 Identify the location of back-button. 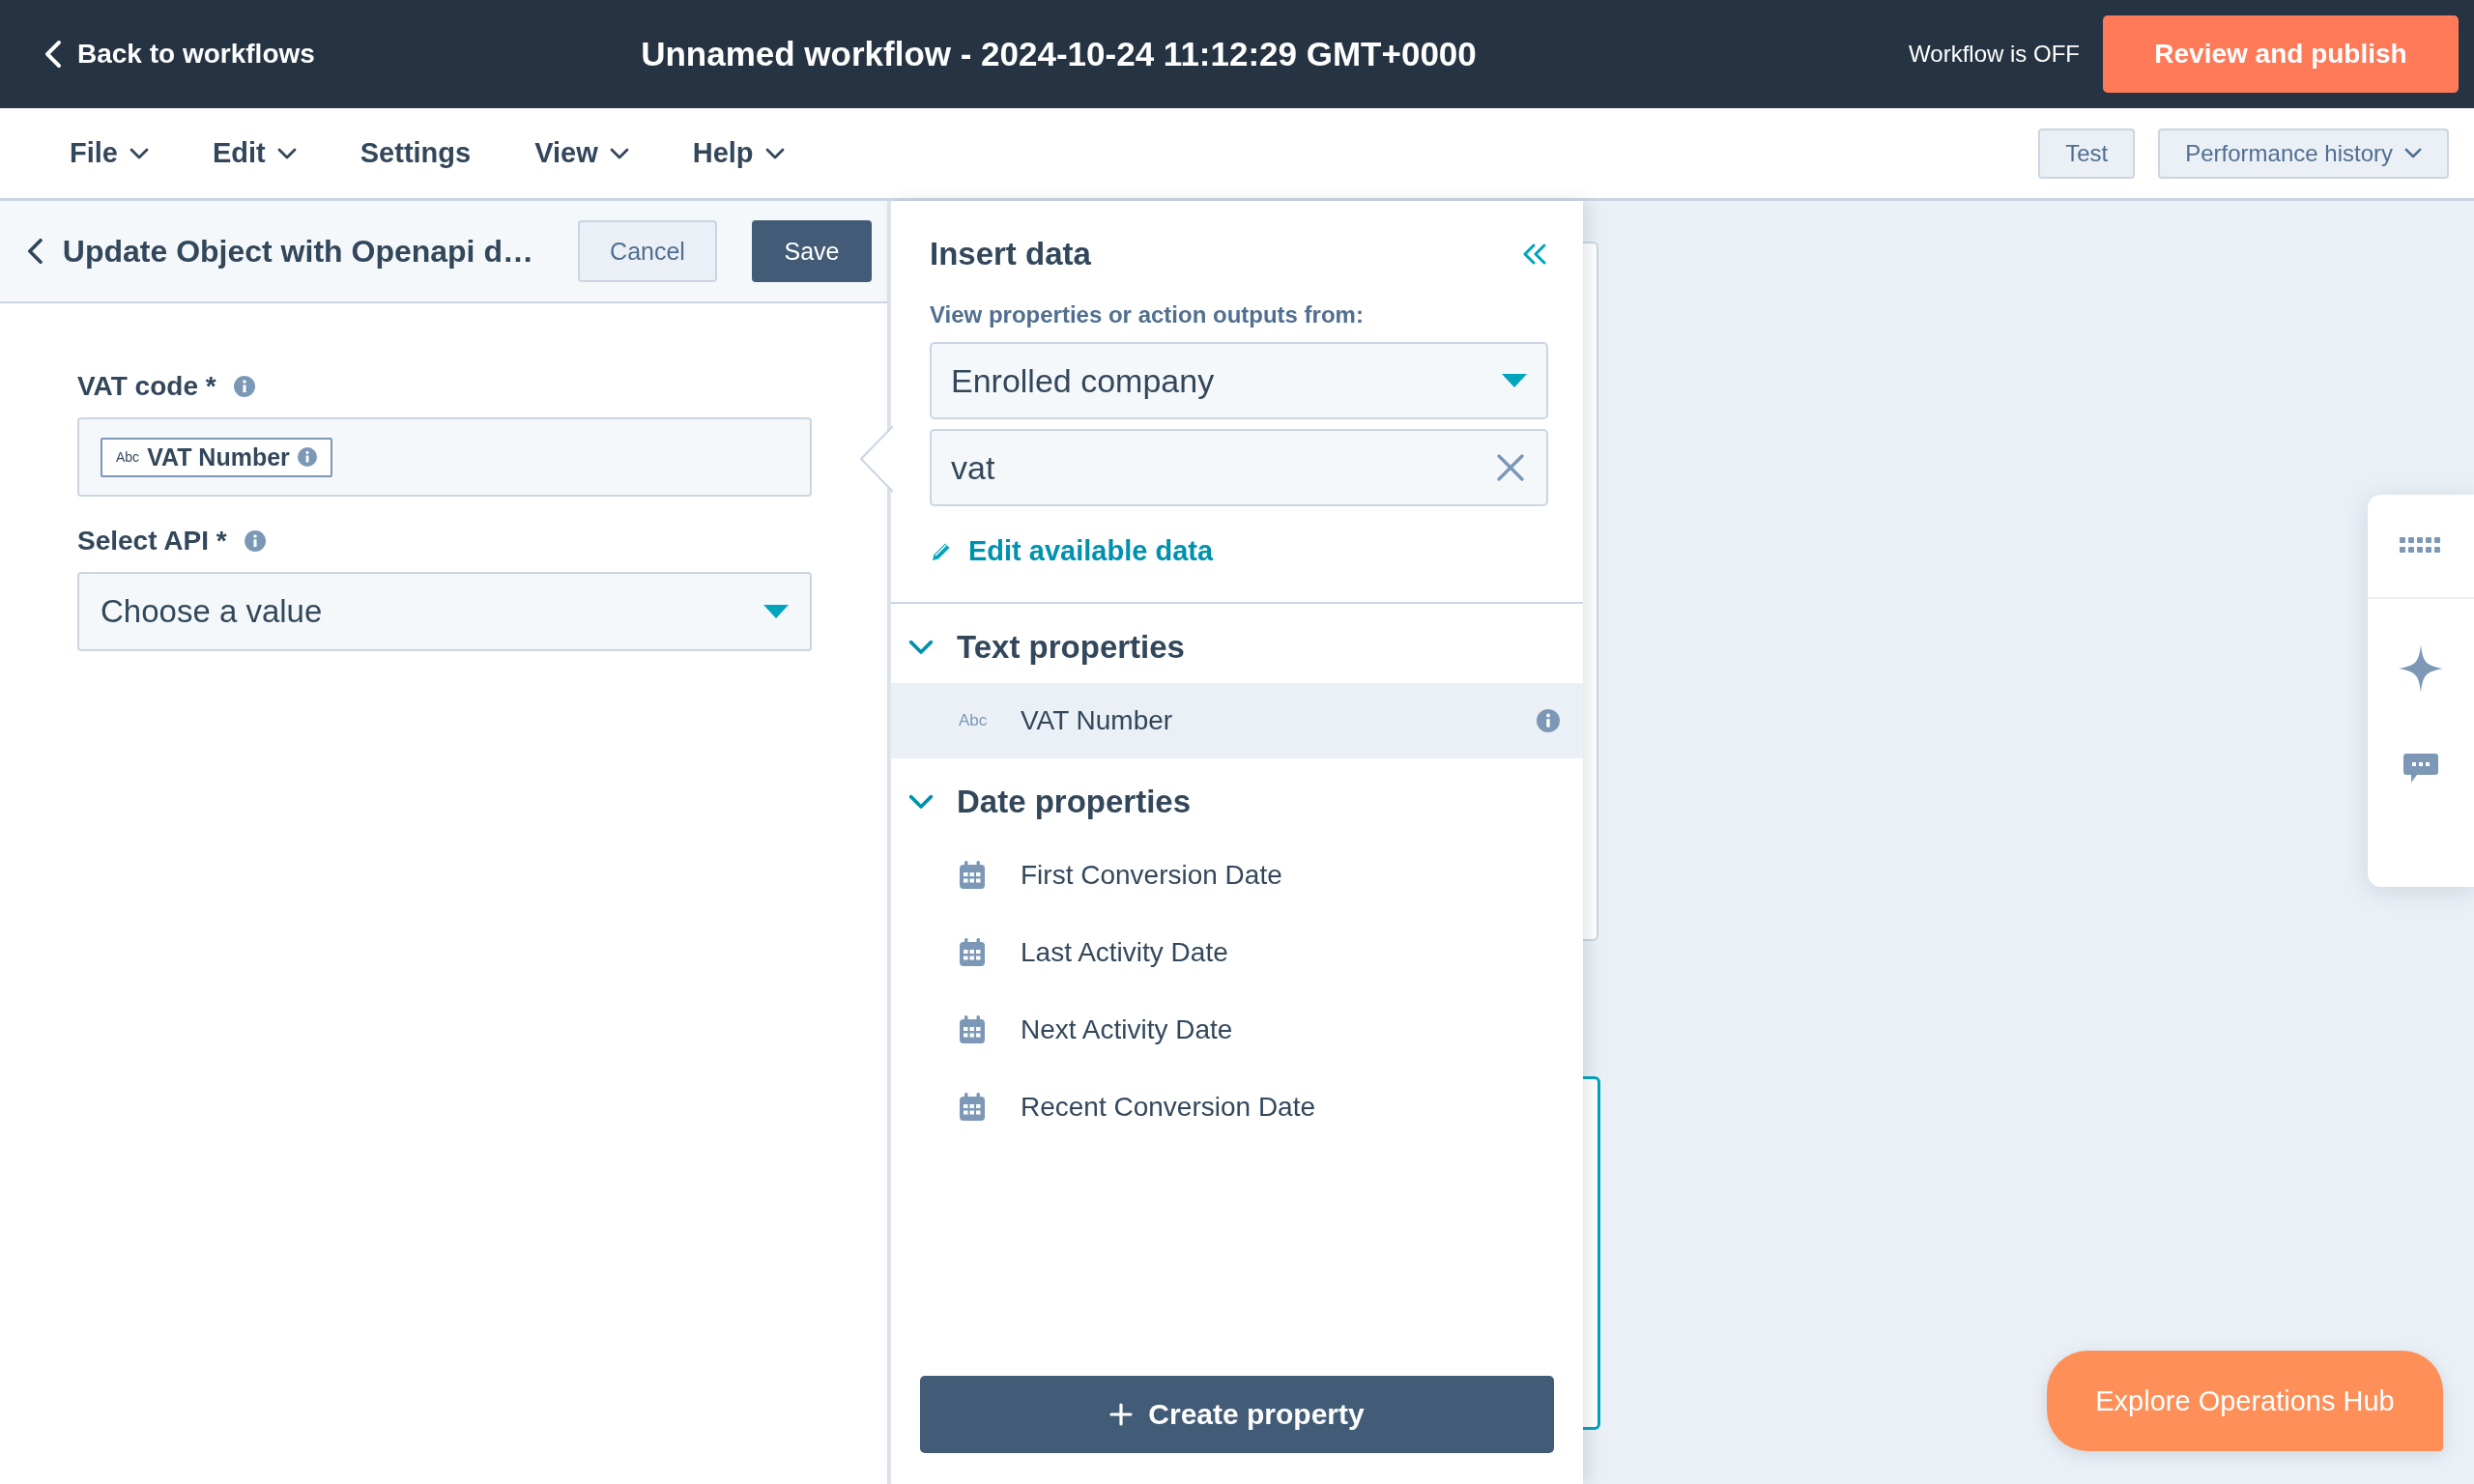
(35, 252).